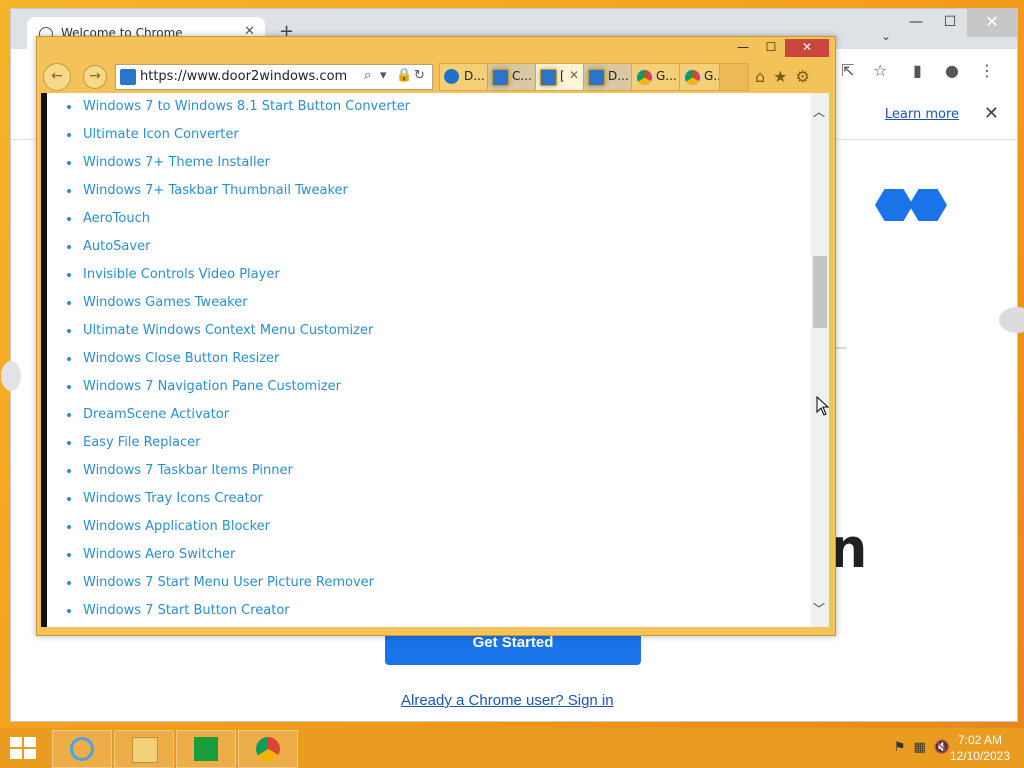  I want to click on tab-search-button: ⌄, so click(886, 36).